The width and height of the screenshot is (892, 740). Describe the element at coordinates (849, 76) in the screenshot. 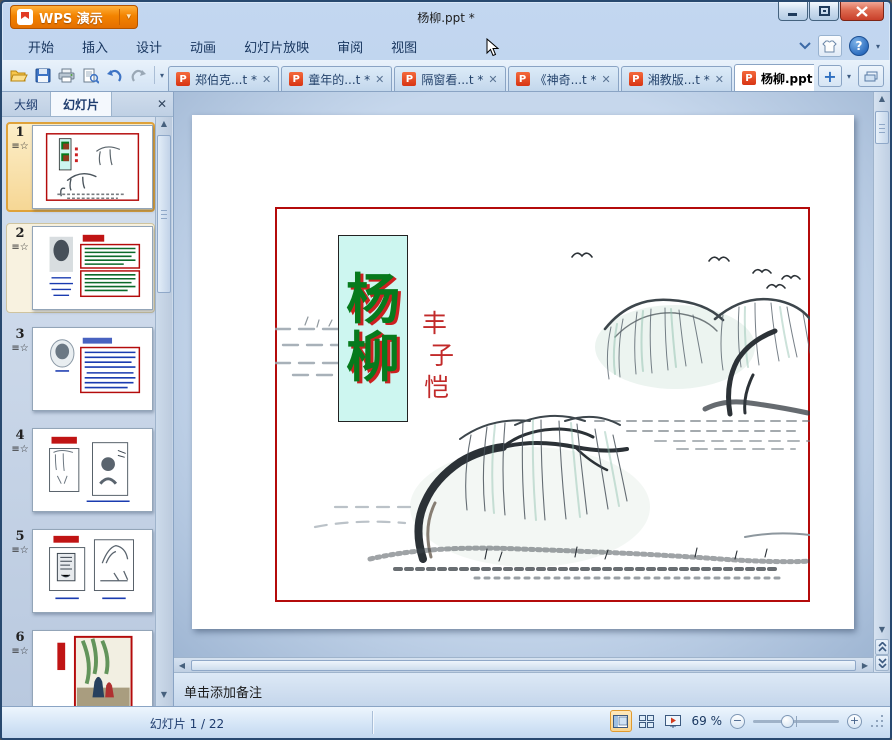

I see `new-tab-dropdown-icon: ▾` at that location.